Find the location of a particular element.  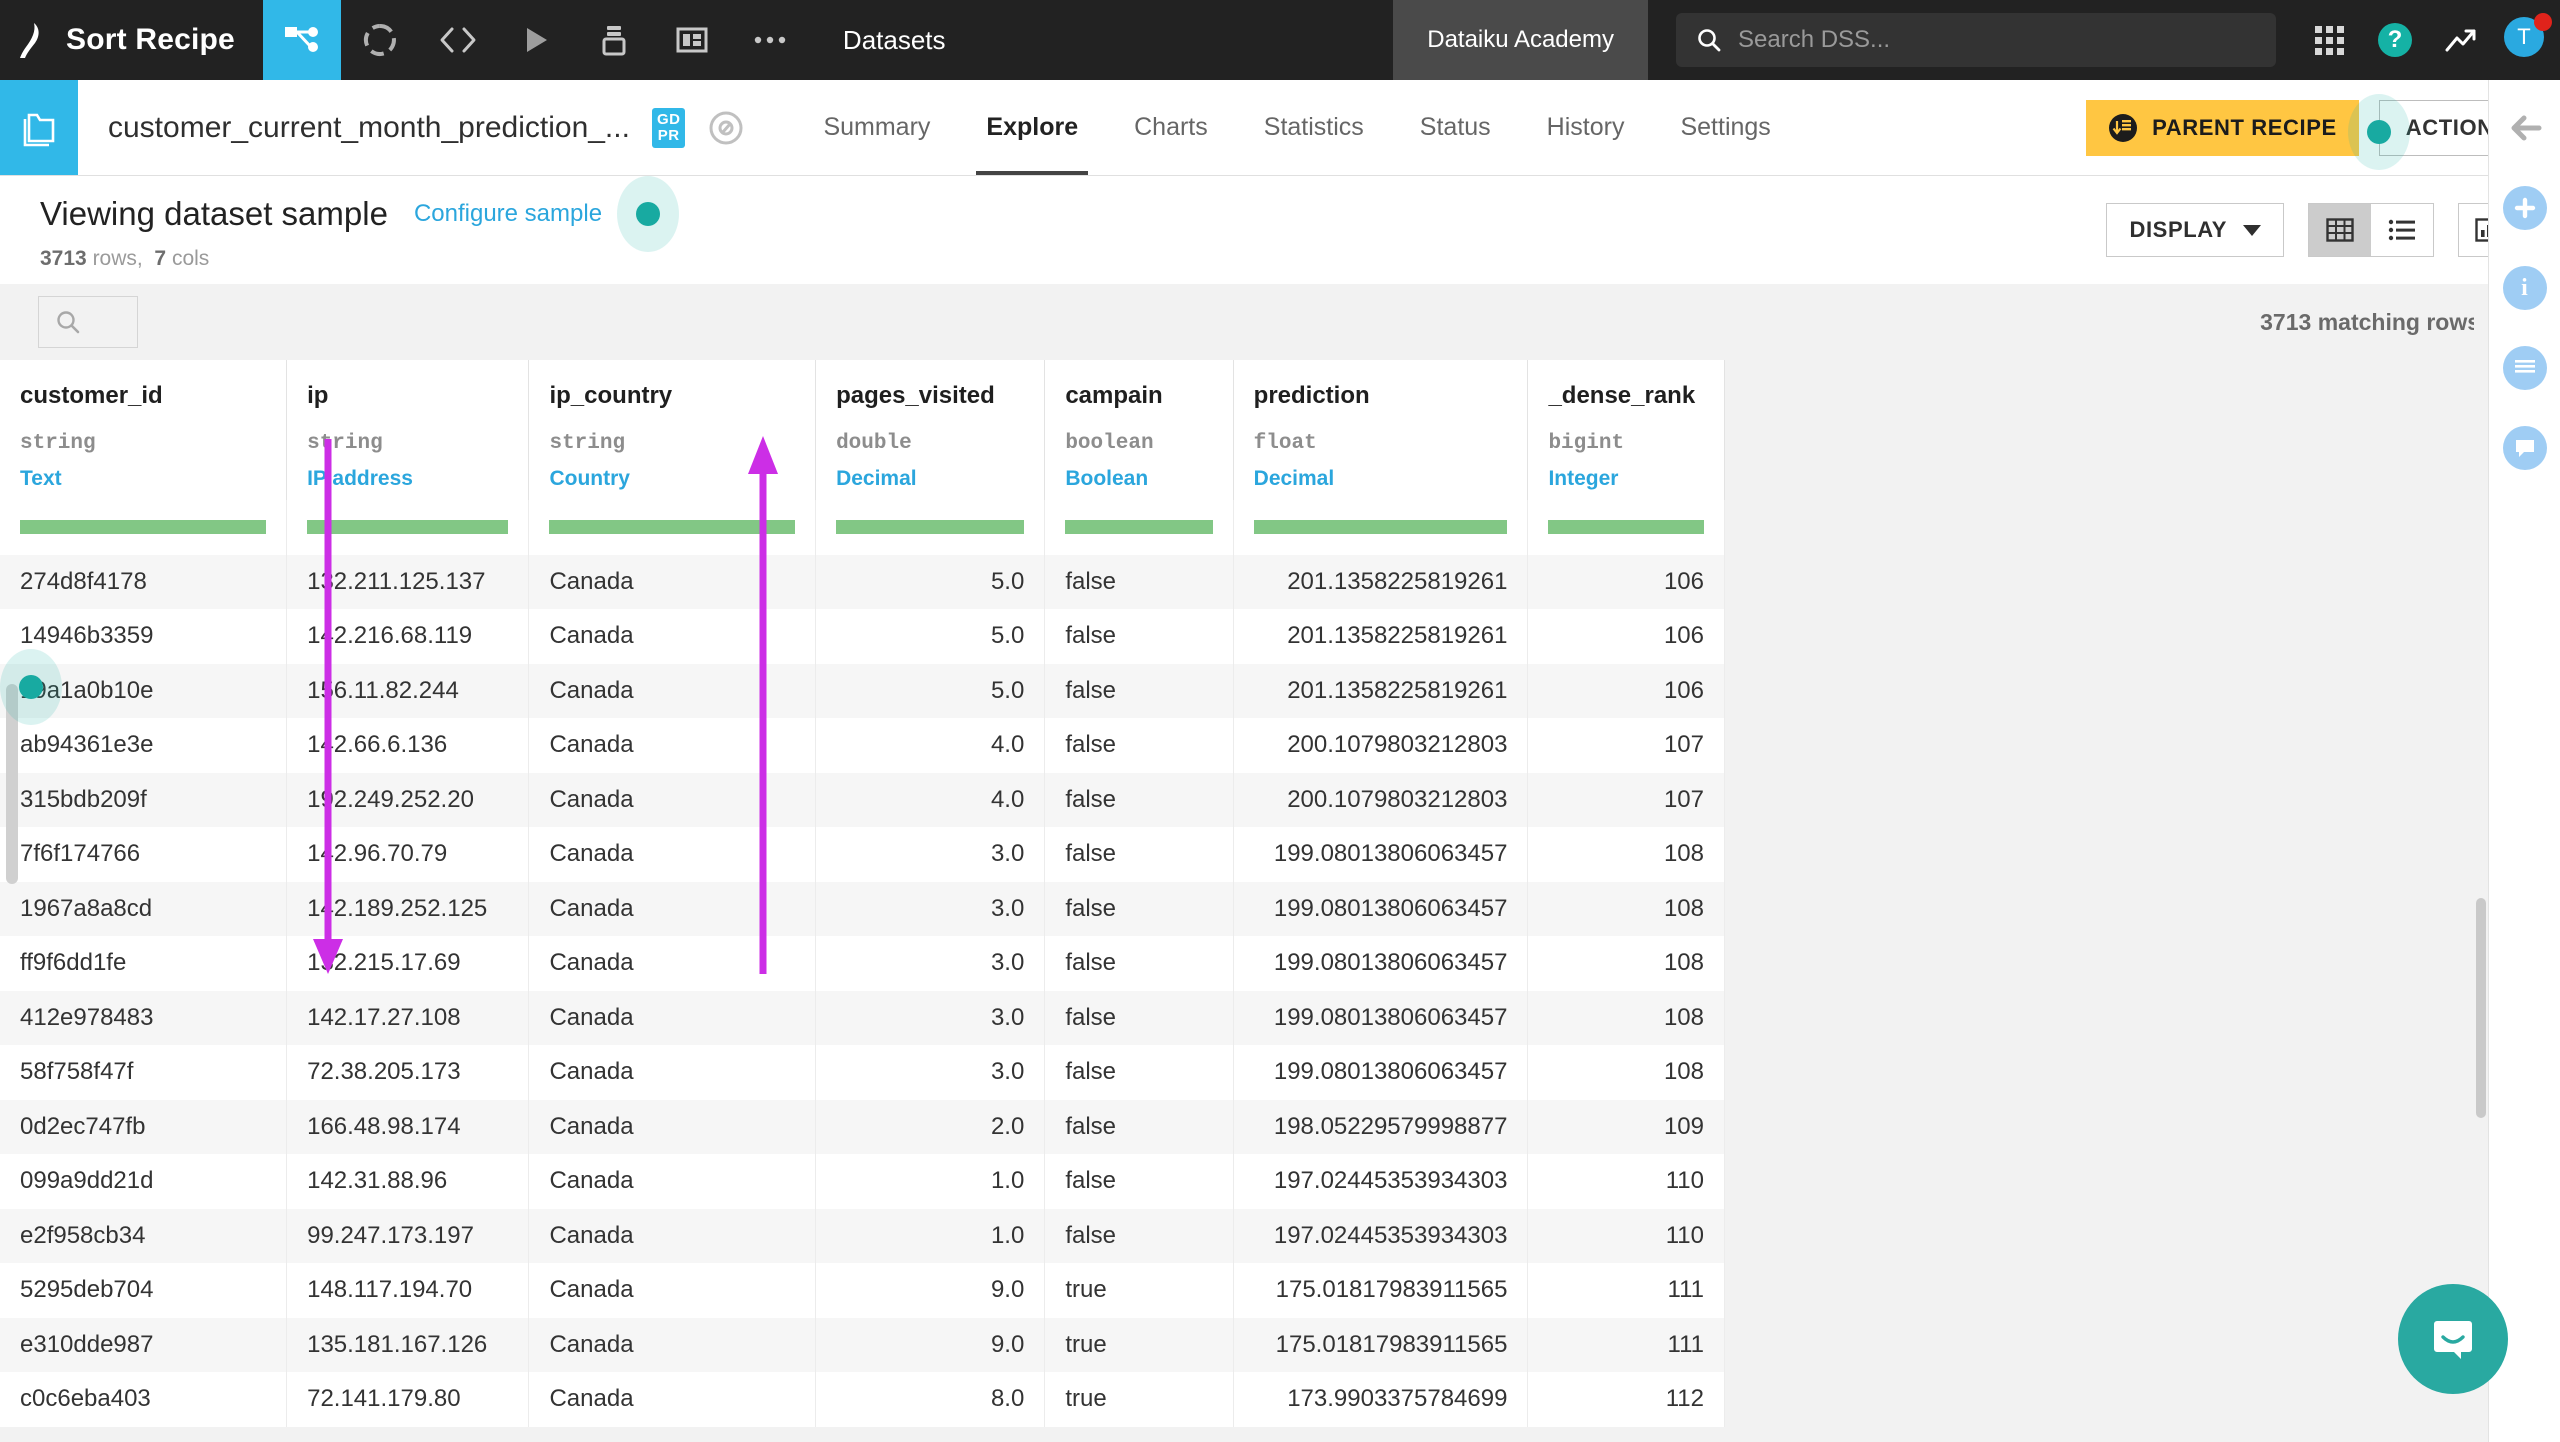

parent-recipe-button: PARENT RECIPE is located at coordinates (2222, 127).